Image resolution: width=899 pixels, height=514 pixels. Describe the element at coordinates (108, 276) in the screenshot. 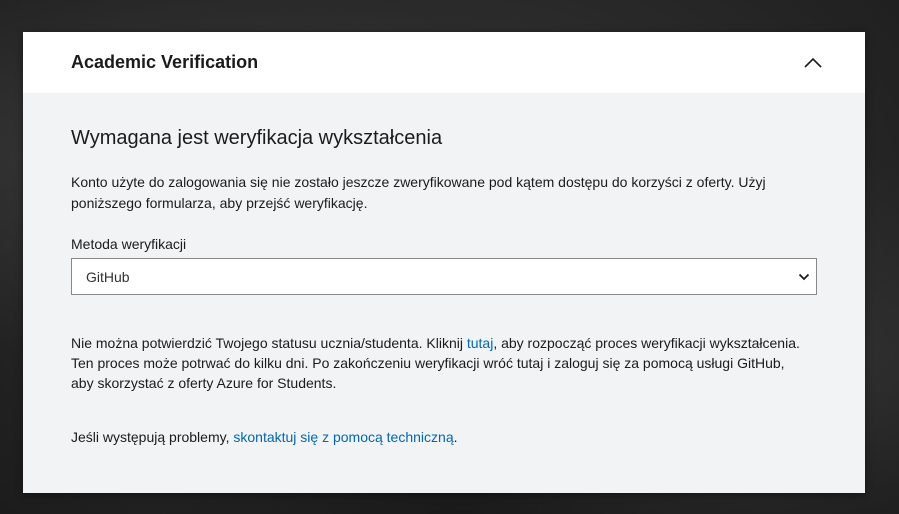

I see `verification-method-value: GitHub` at that location.